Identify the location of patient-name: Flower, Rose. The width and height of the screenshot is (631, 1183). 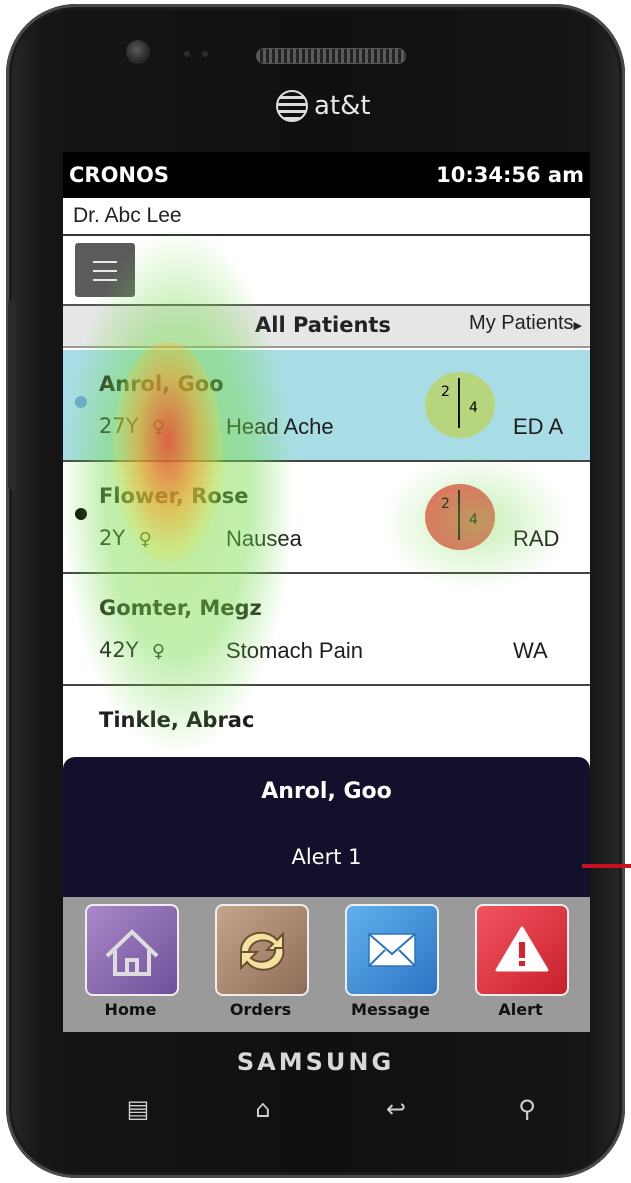
(174, 496).